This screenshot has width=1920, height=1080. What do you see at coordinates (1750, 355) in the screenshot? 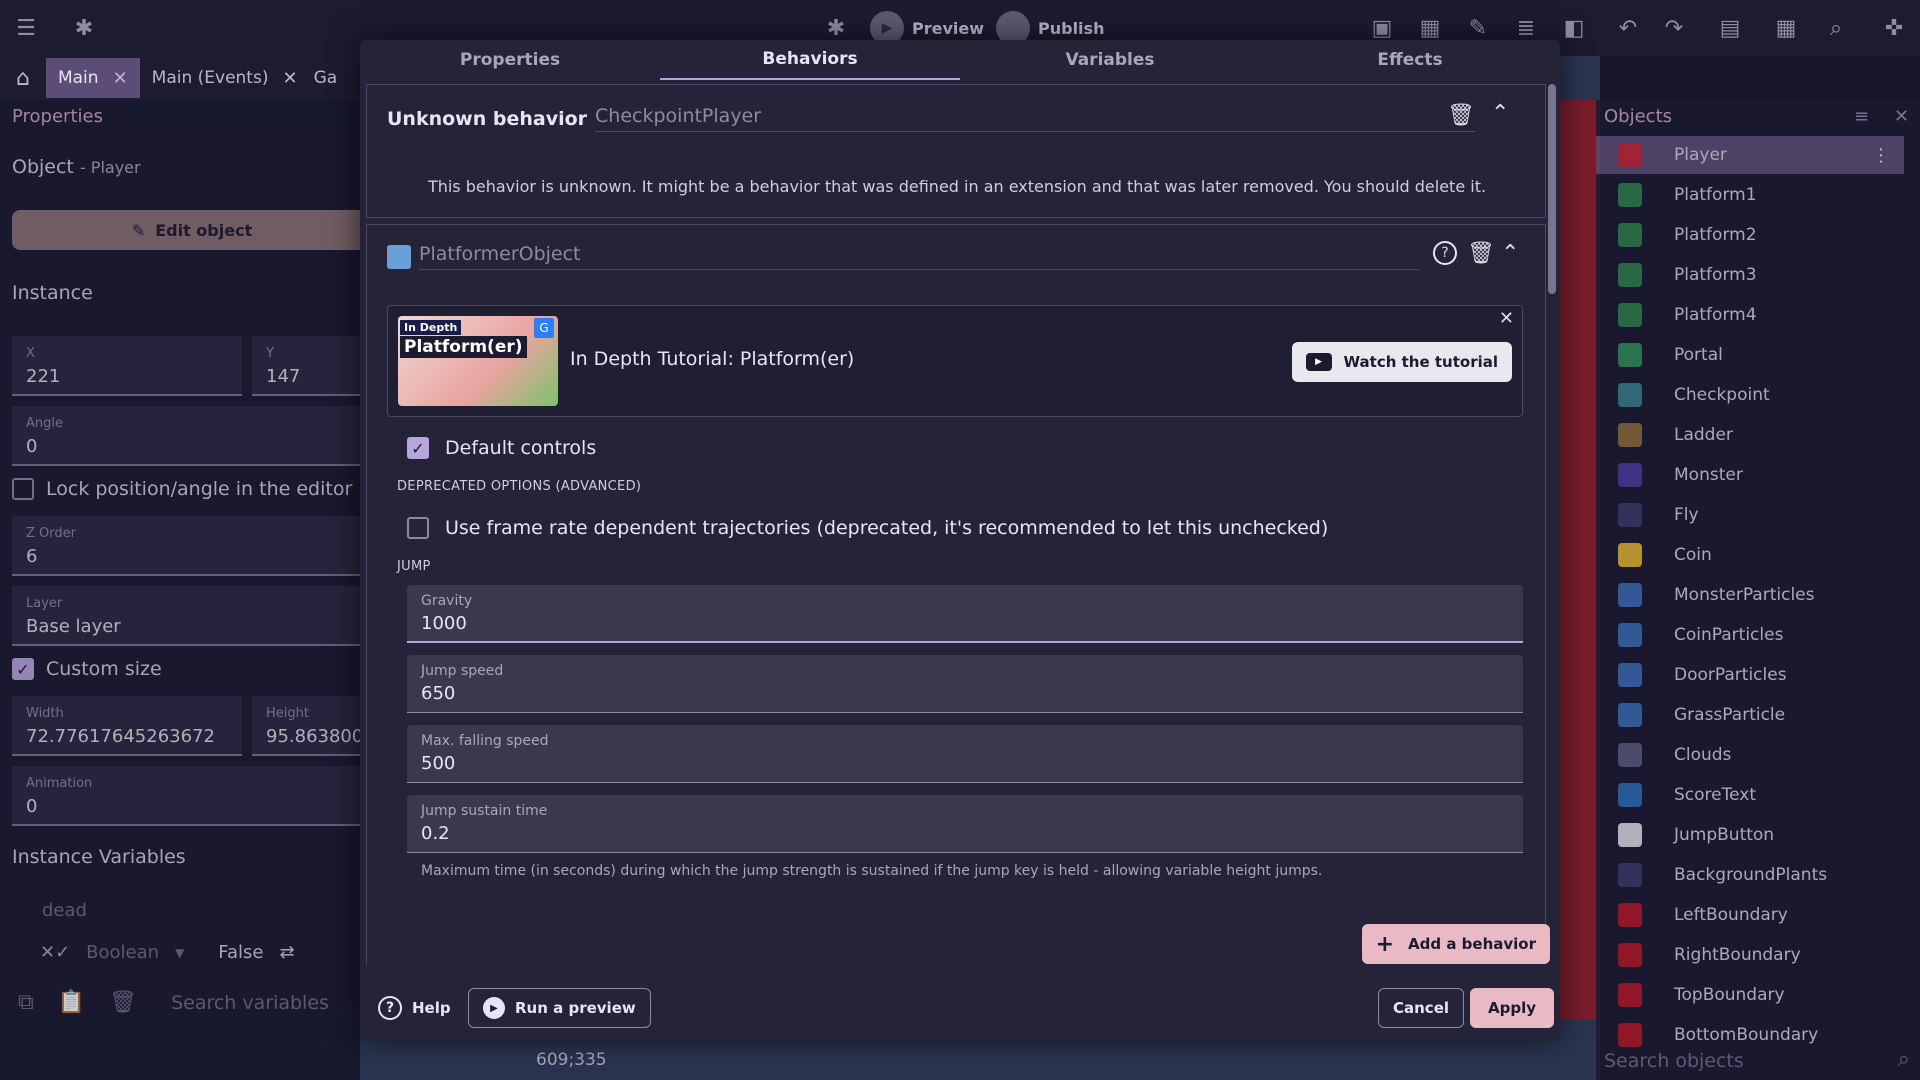
I see `object-item: Portal` at bounding box center [1750, 355].